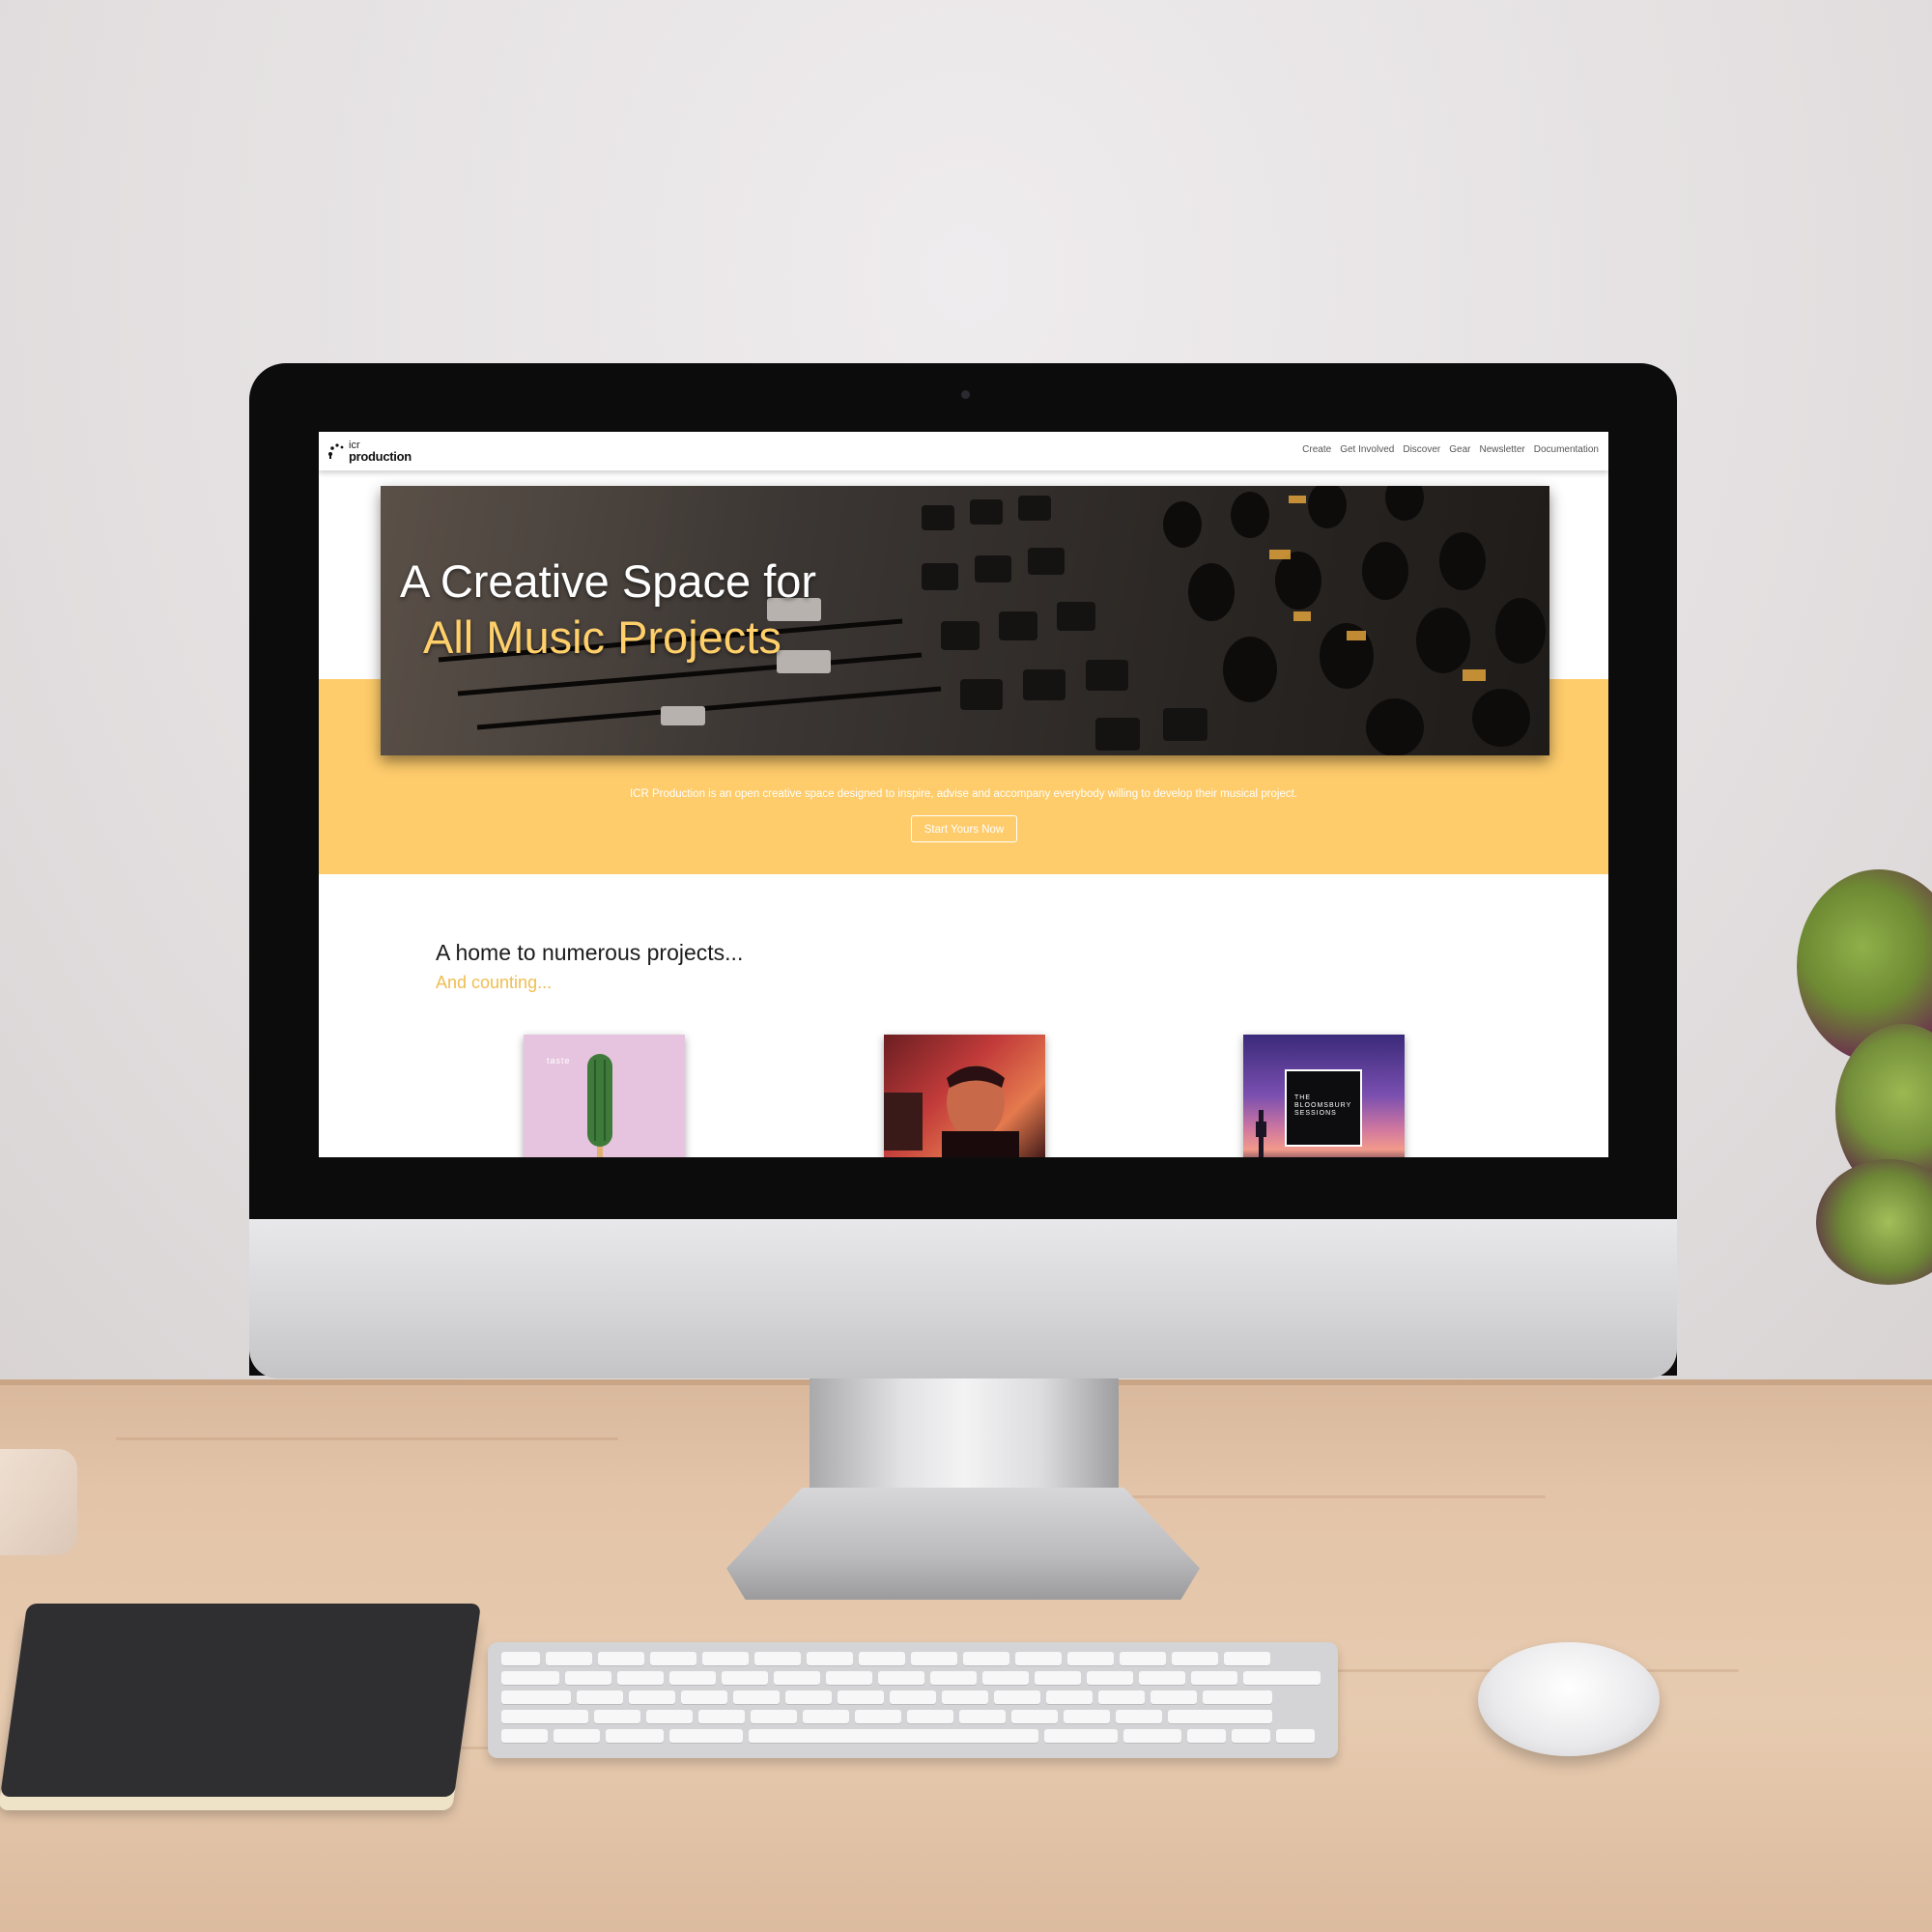  I want to click on imac-stand-foot, so click(963, 1544).